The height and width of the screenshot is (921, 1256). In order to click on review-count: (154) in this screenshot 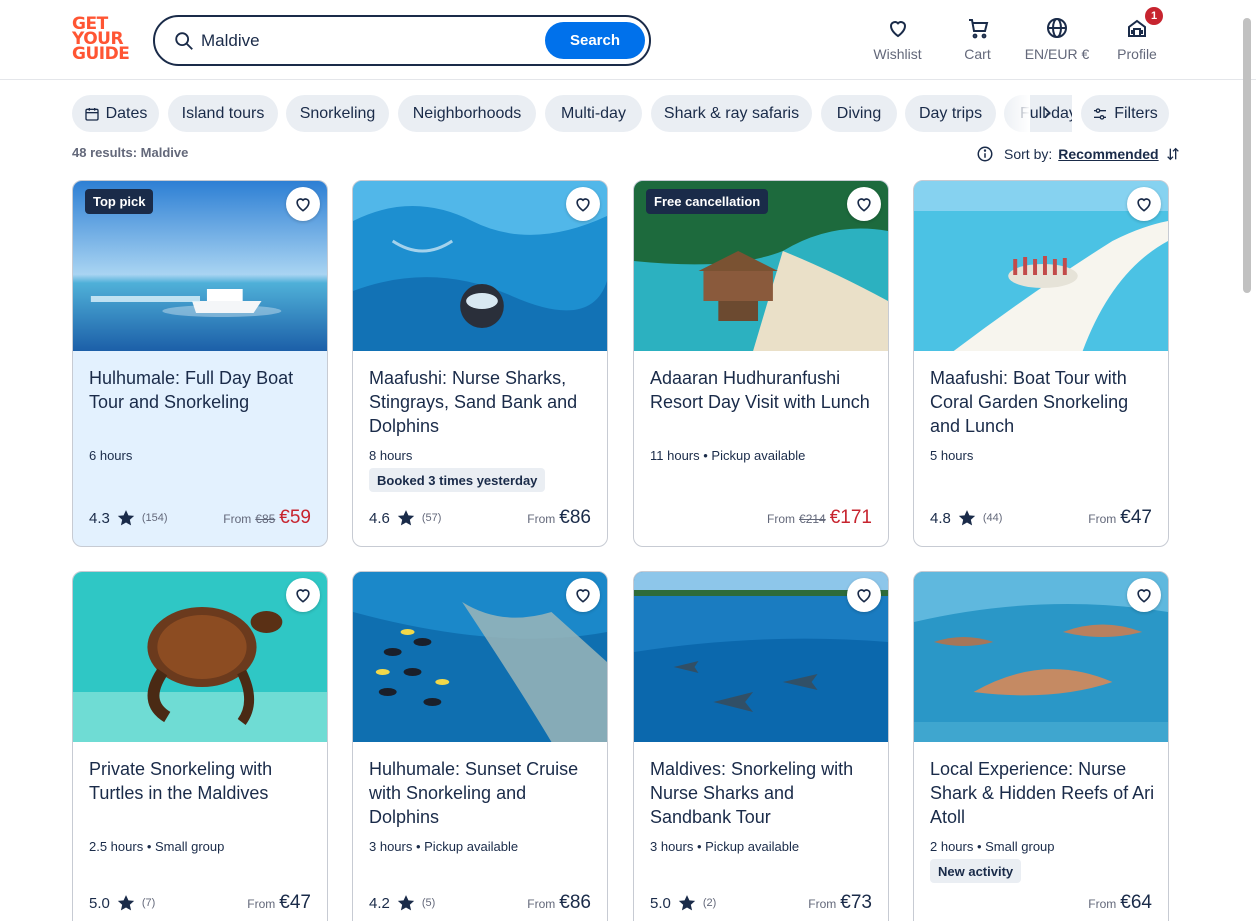, I will do `click(154, 518)`.